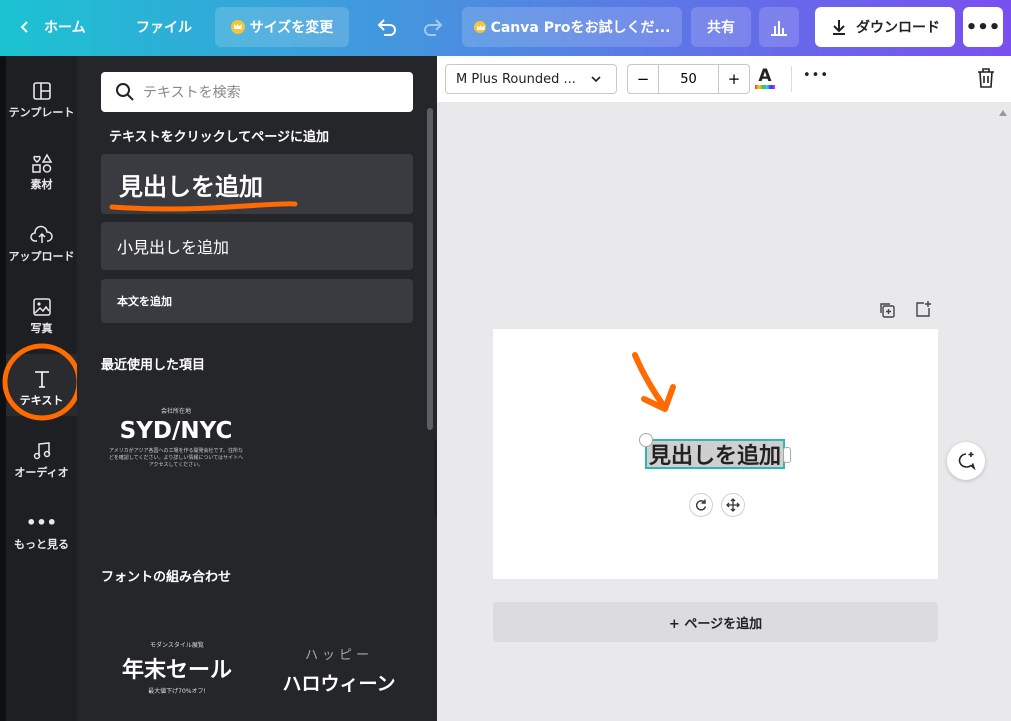 The image size is (1011, 721). I want to click on more-options-button: •••, so click(816, 75).